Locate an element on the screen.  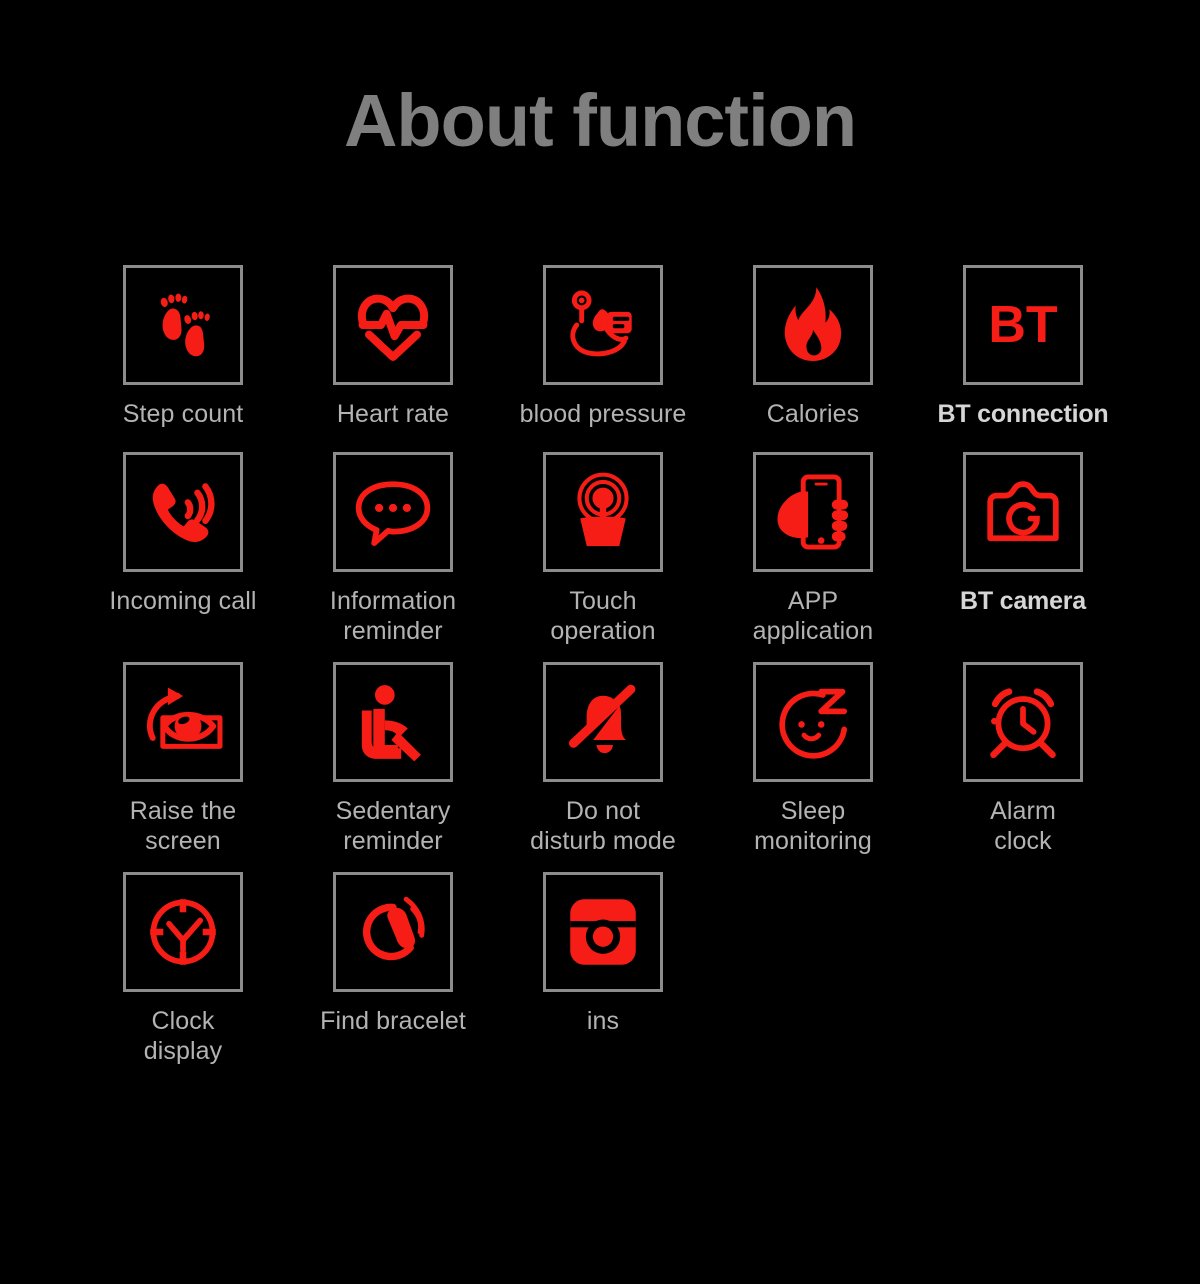
feature-cell-bt-camera: BT camera is located at coordinates (1023, 549).